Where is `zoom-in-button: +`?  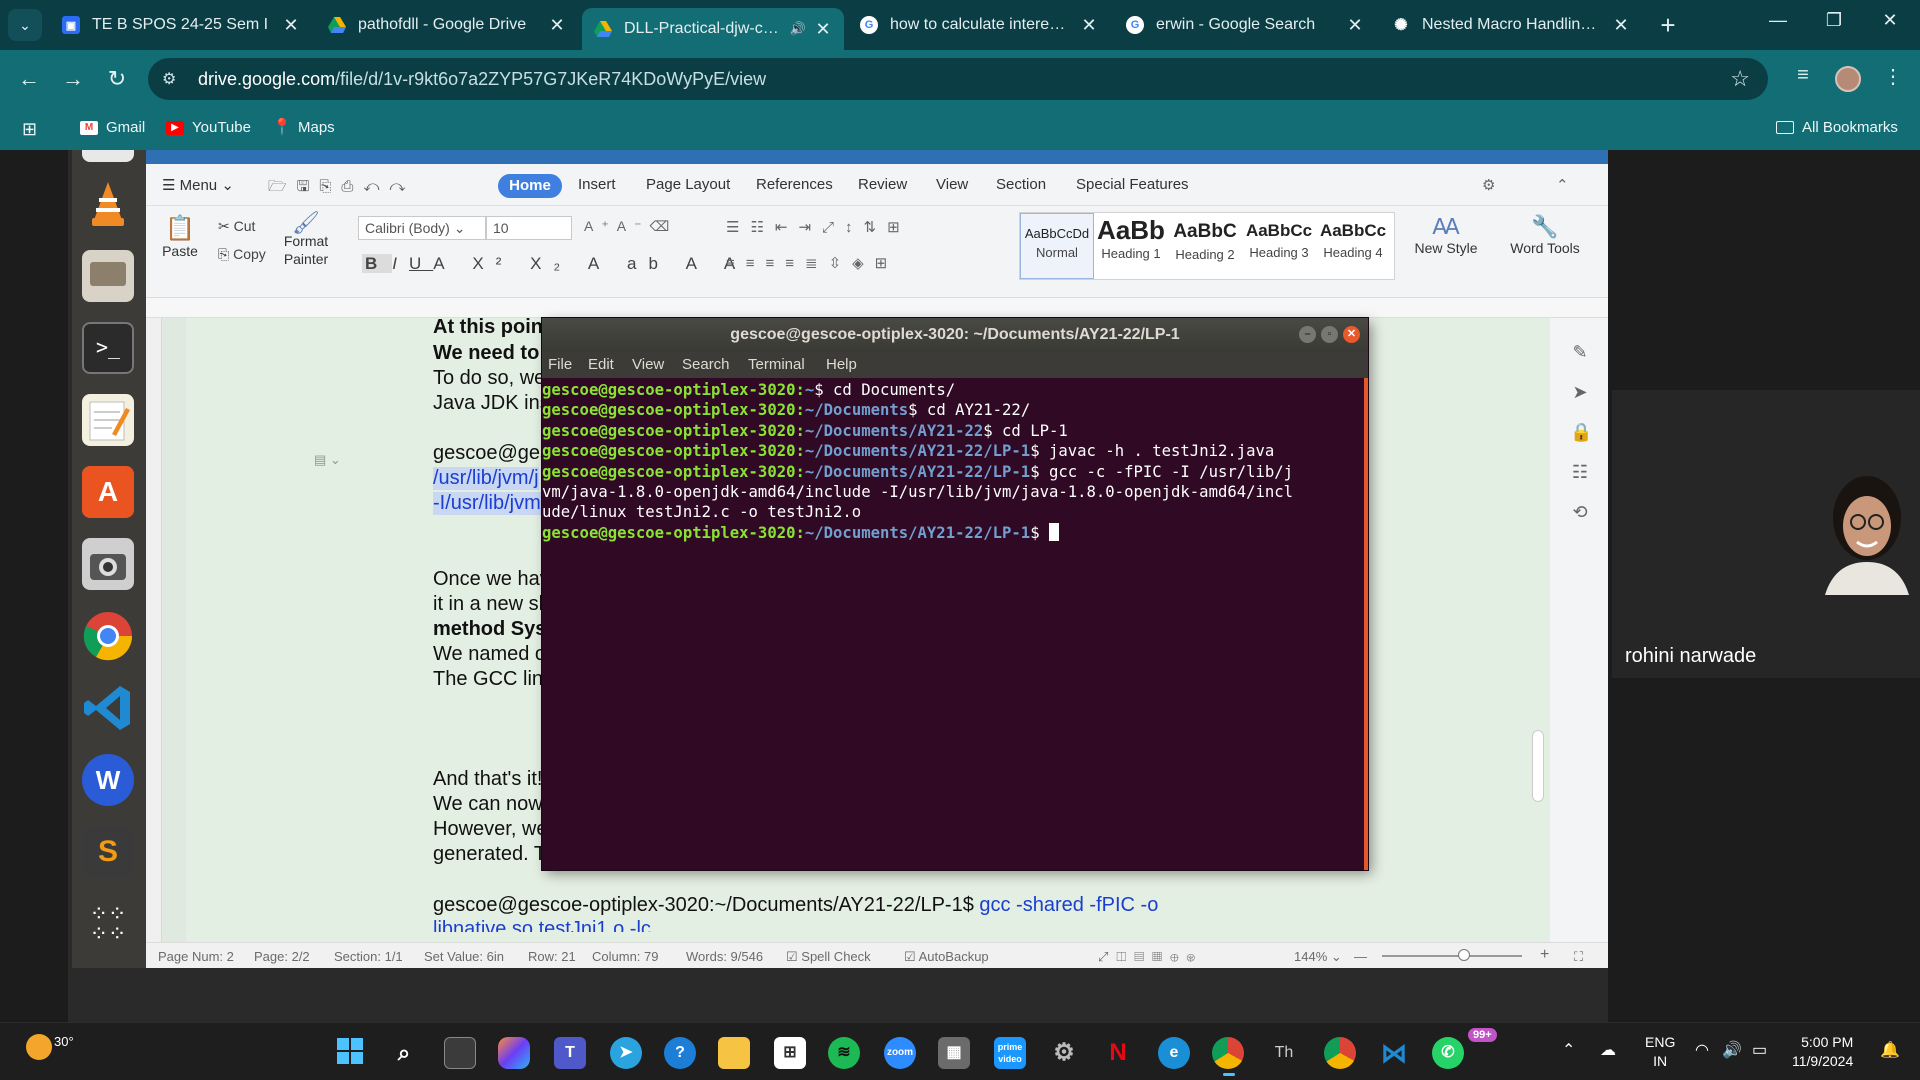
zoom-in-button: + is located at coordinates (1544, 955).